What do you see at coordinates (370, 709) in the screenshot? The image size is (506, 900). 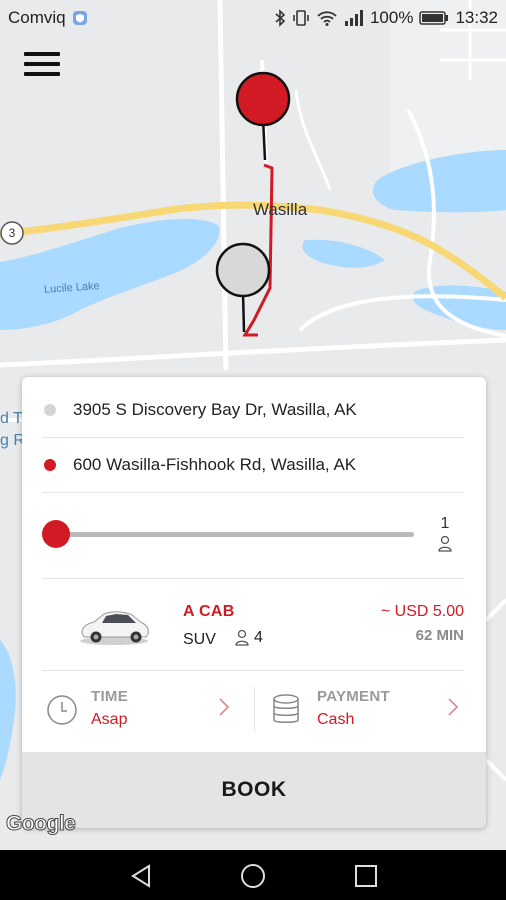 I see `payment-option: PAYMENT Cash` at bounding box center [370, 709].